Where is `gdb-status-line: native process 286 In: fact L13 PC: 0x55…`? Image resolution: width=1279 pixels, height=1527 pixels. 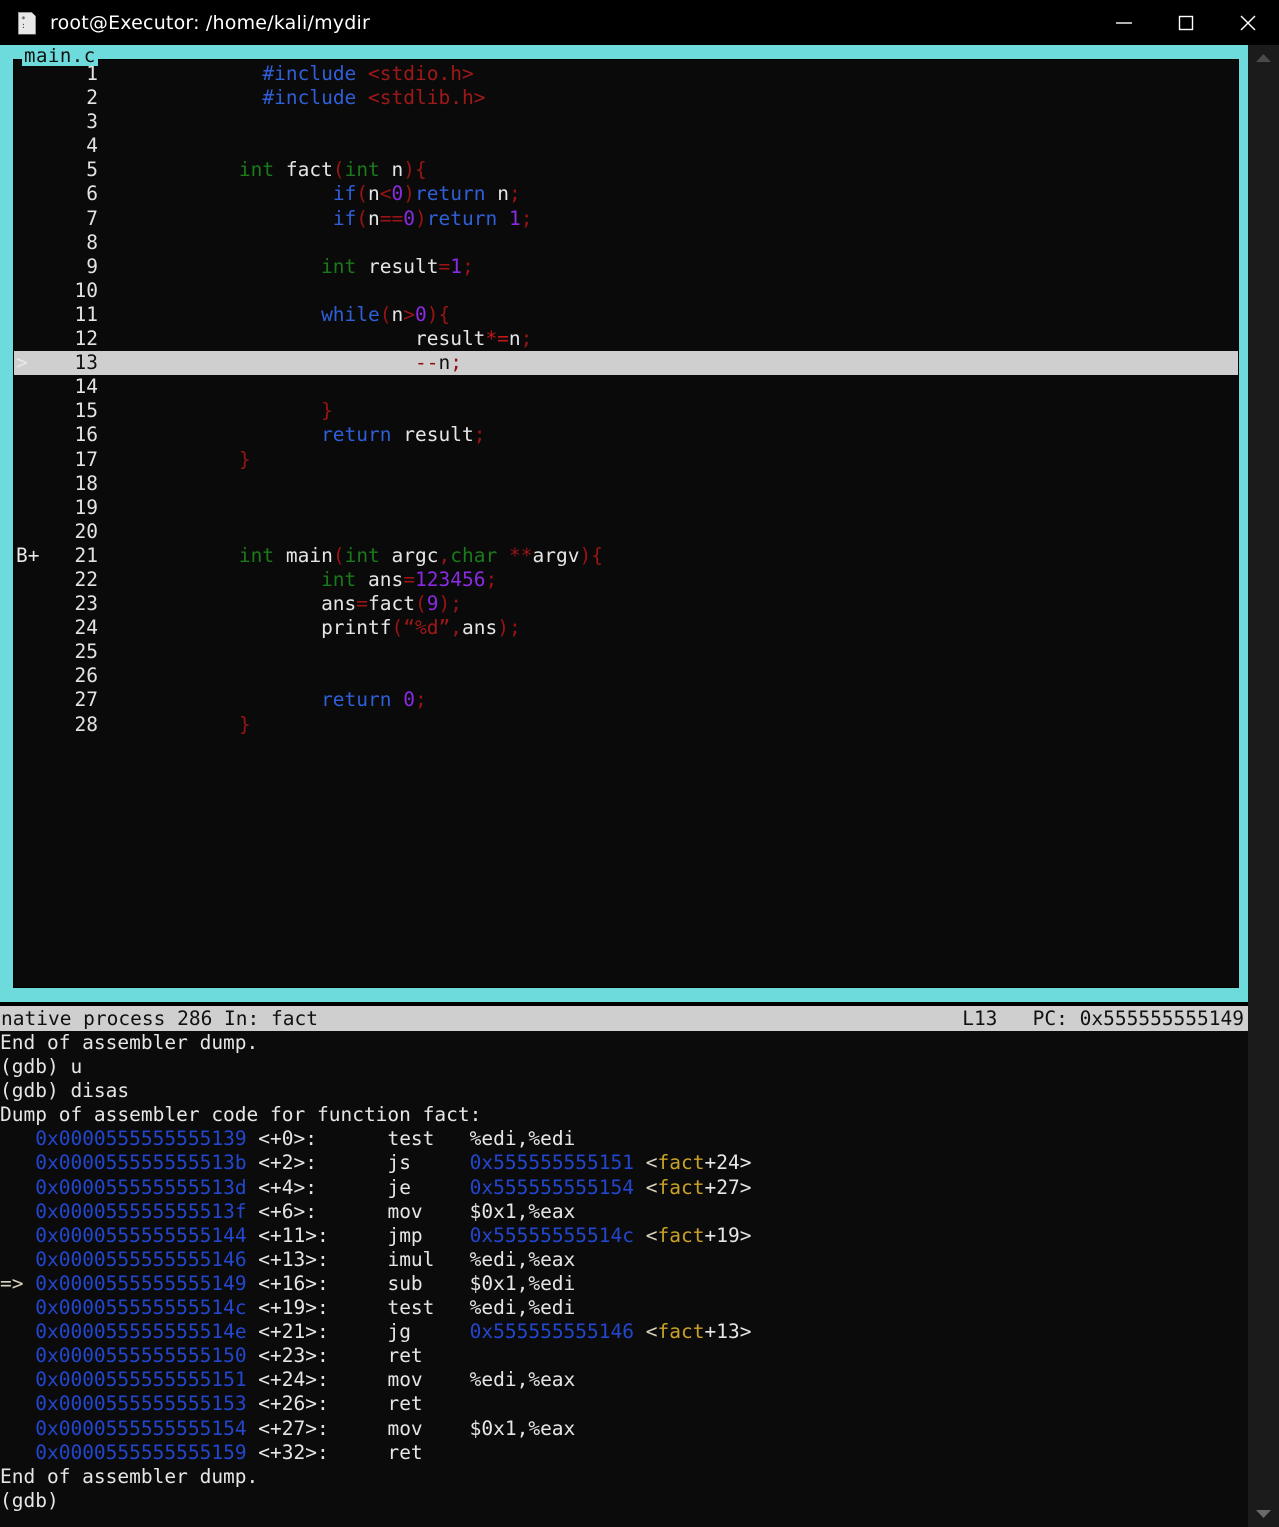
gdb-status-line: native process 286 In: fact L13 PC: 0x55… is located at coordinates (624, 1018).